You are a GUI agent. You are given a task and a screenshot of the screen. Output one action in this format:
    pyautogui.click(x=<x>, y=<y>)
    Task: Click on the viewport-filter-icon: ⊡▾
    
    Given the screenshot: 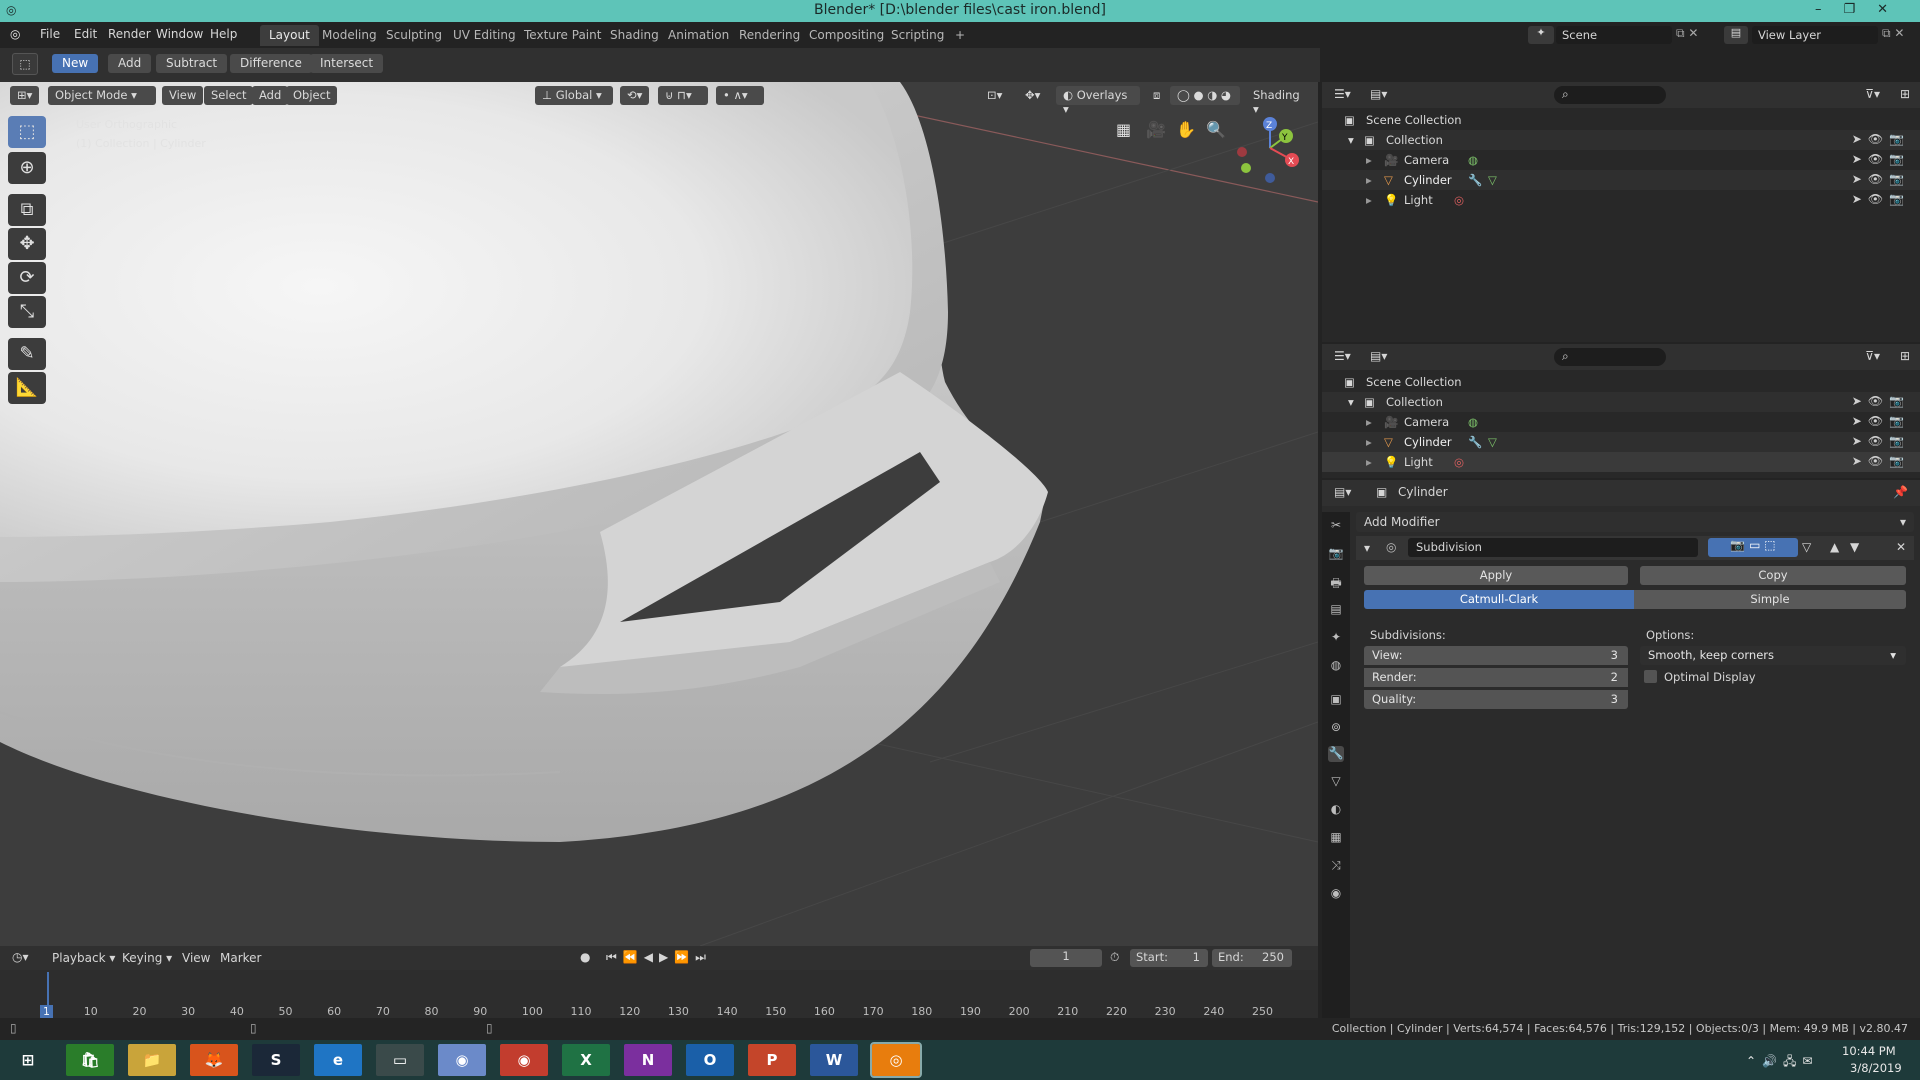 What is the action you would take?
    pyautogui.click(x=994, y=95)
    